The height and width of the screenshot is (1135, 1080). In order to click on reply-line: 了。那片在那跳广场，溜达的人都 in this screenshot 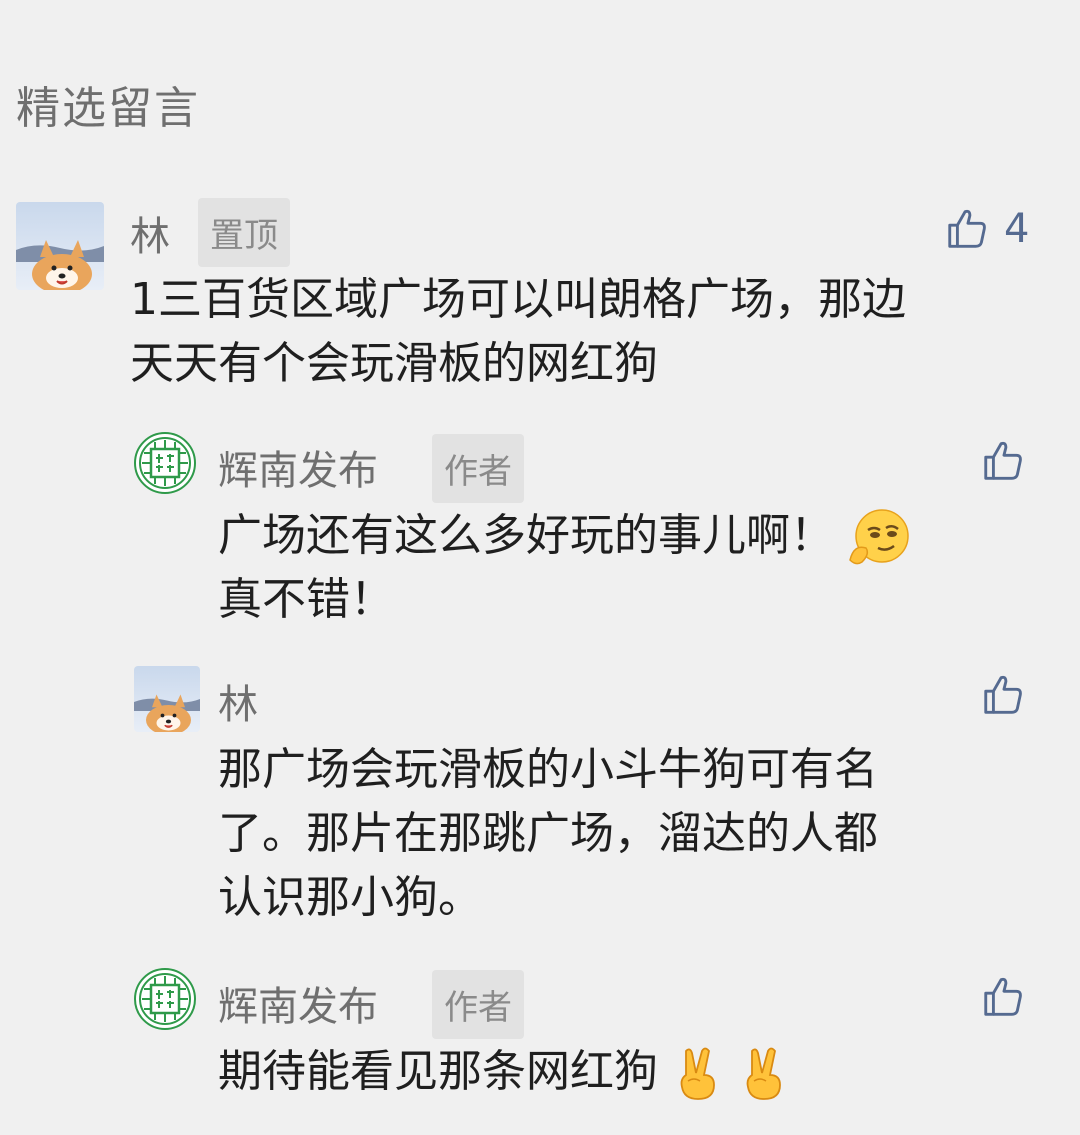, I will do `click(548, 833)`.